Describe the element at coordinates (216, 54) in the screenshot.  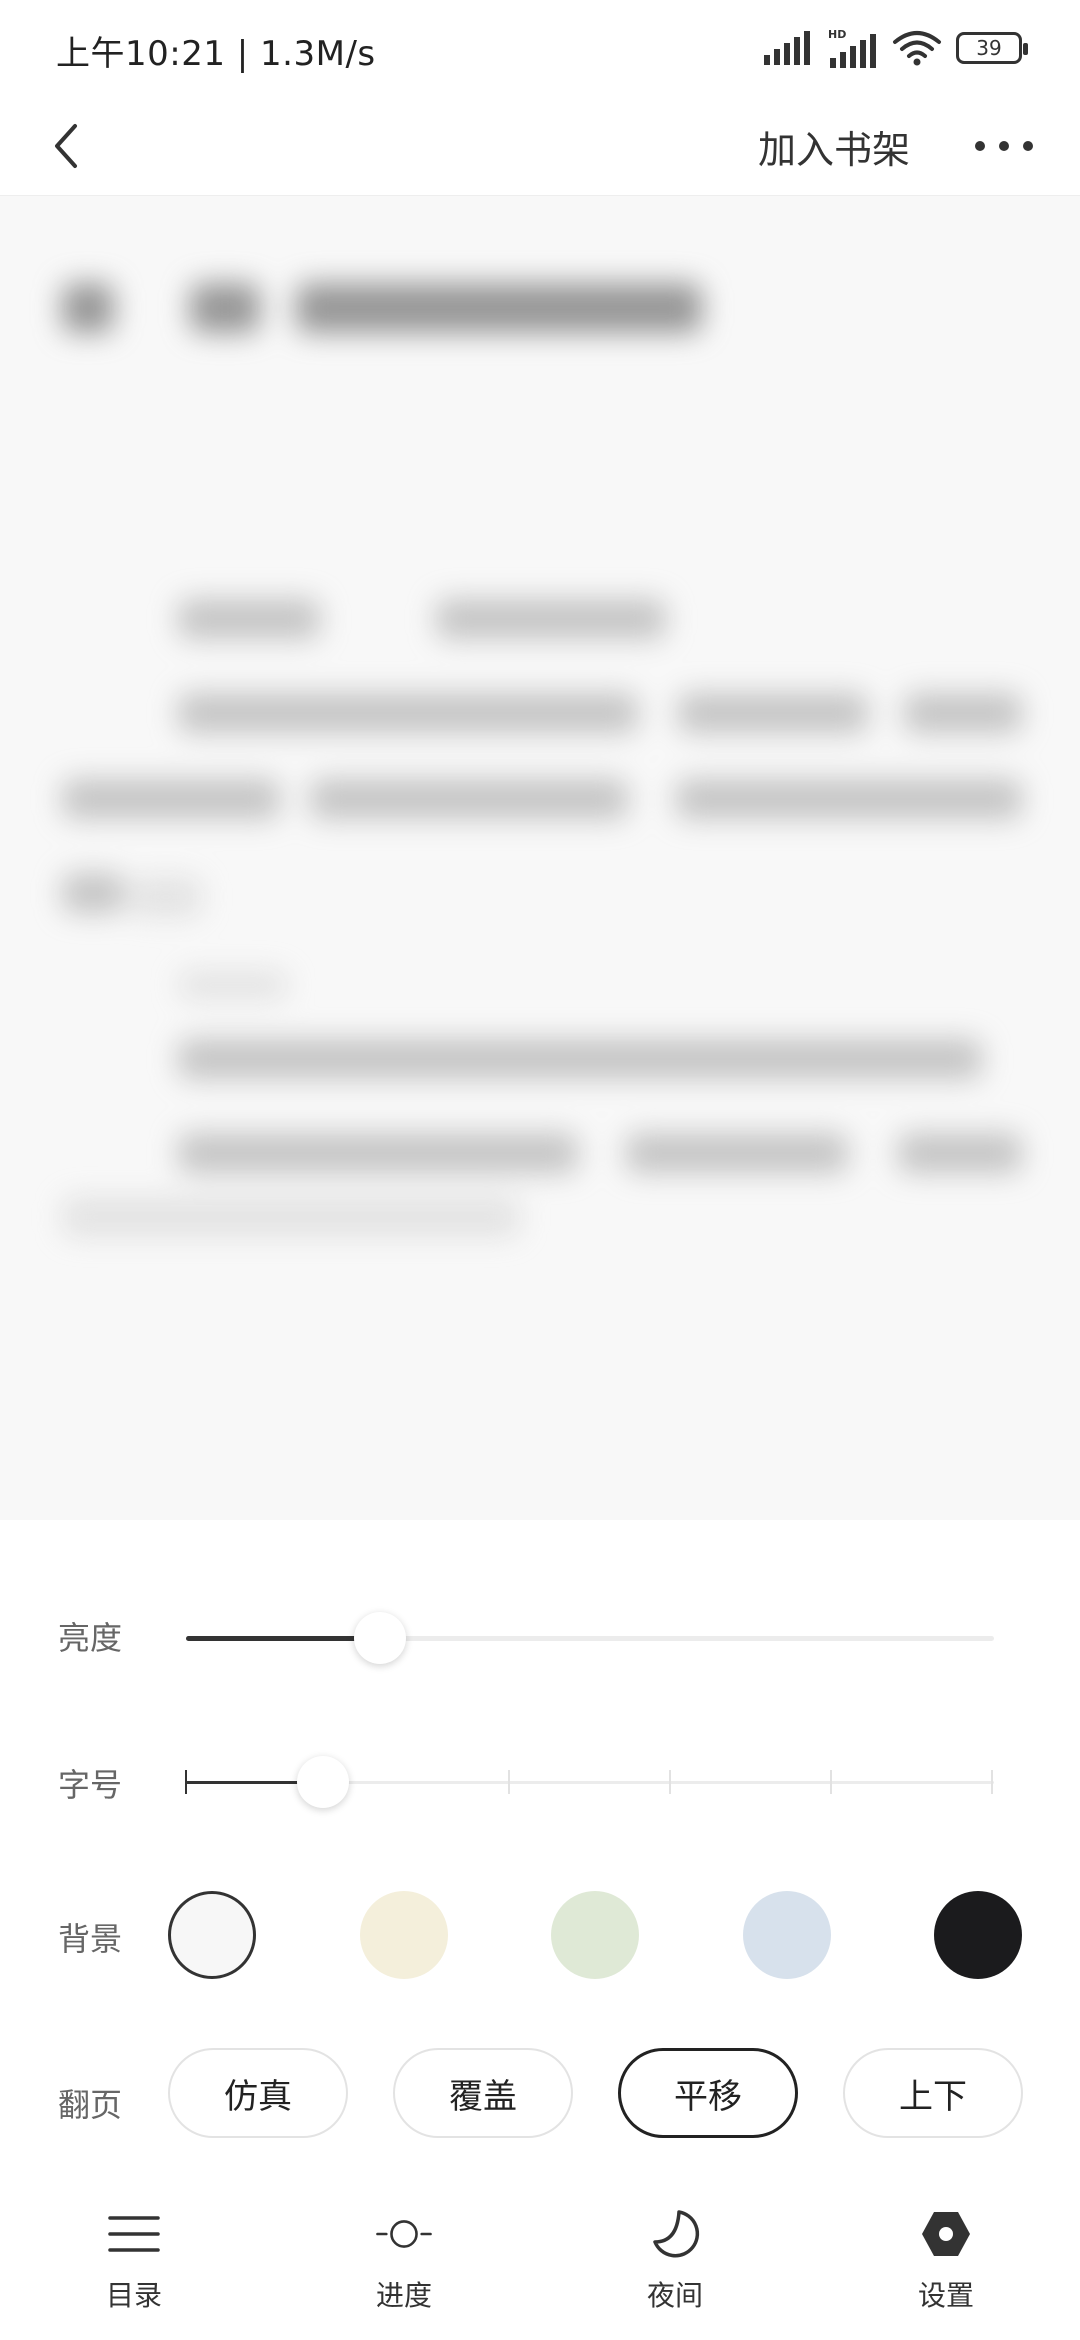
I see `status-time: 上午10:21 | 1.3M/s` at that location.